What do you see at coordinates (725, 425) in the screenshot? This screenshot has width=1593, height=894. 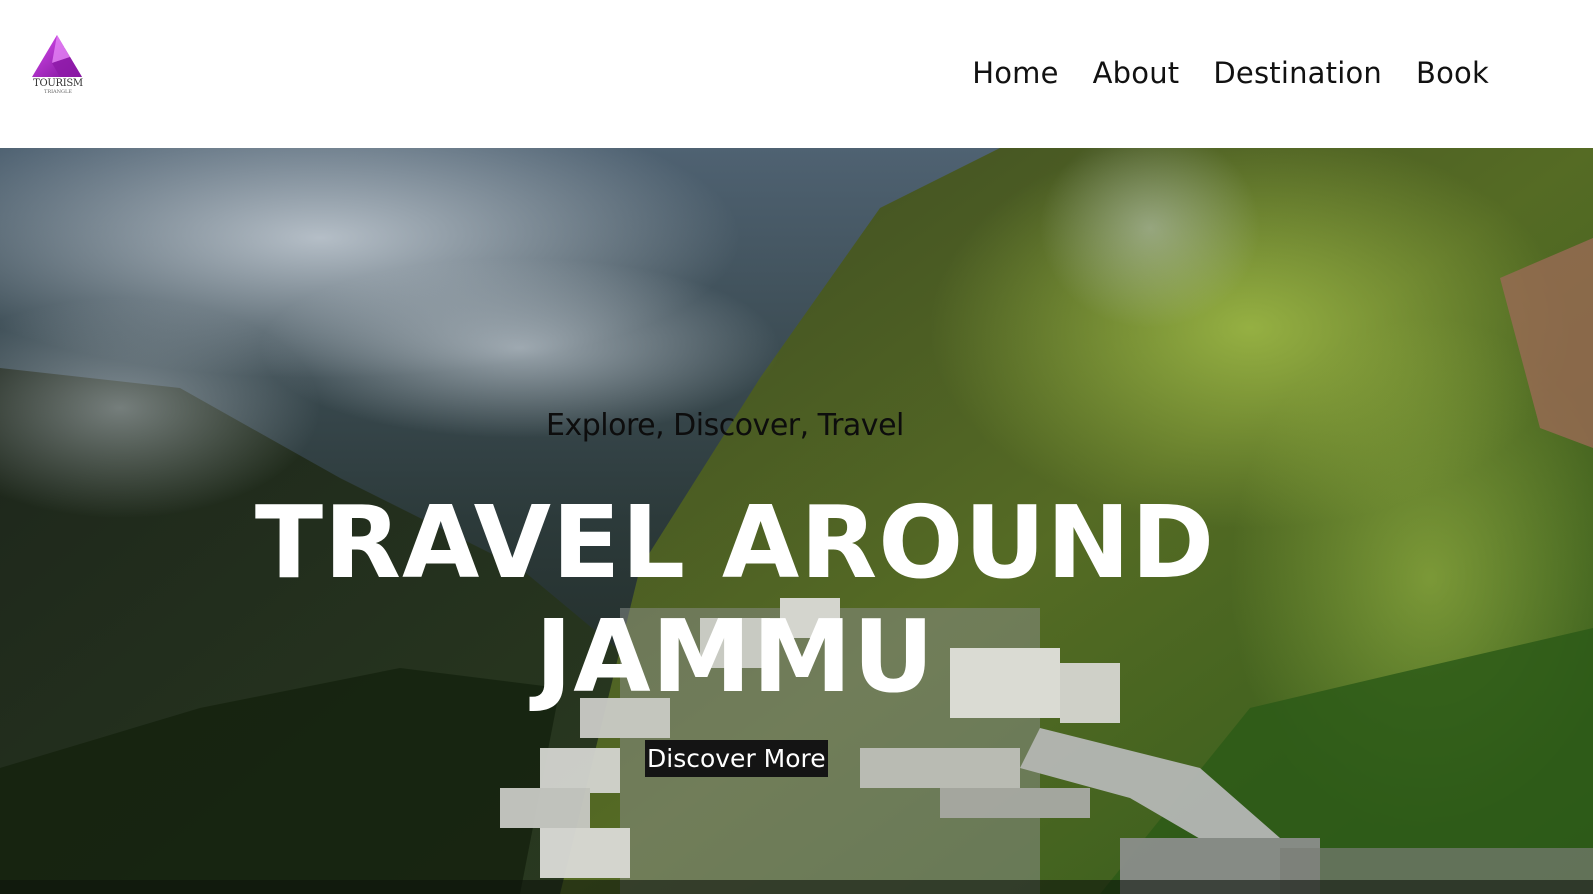 I see `hero-tagline: Explore, Discover, Travel` at bounding box center [725, 425].